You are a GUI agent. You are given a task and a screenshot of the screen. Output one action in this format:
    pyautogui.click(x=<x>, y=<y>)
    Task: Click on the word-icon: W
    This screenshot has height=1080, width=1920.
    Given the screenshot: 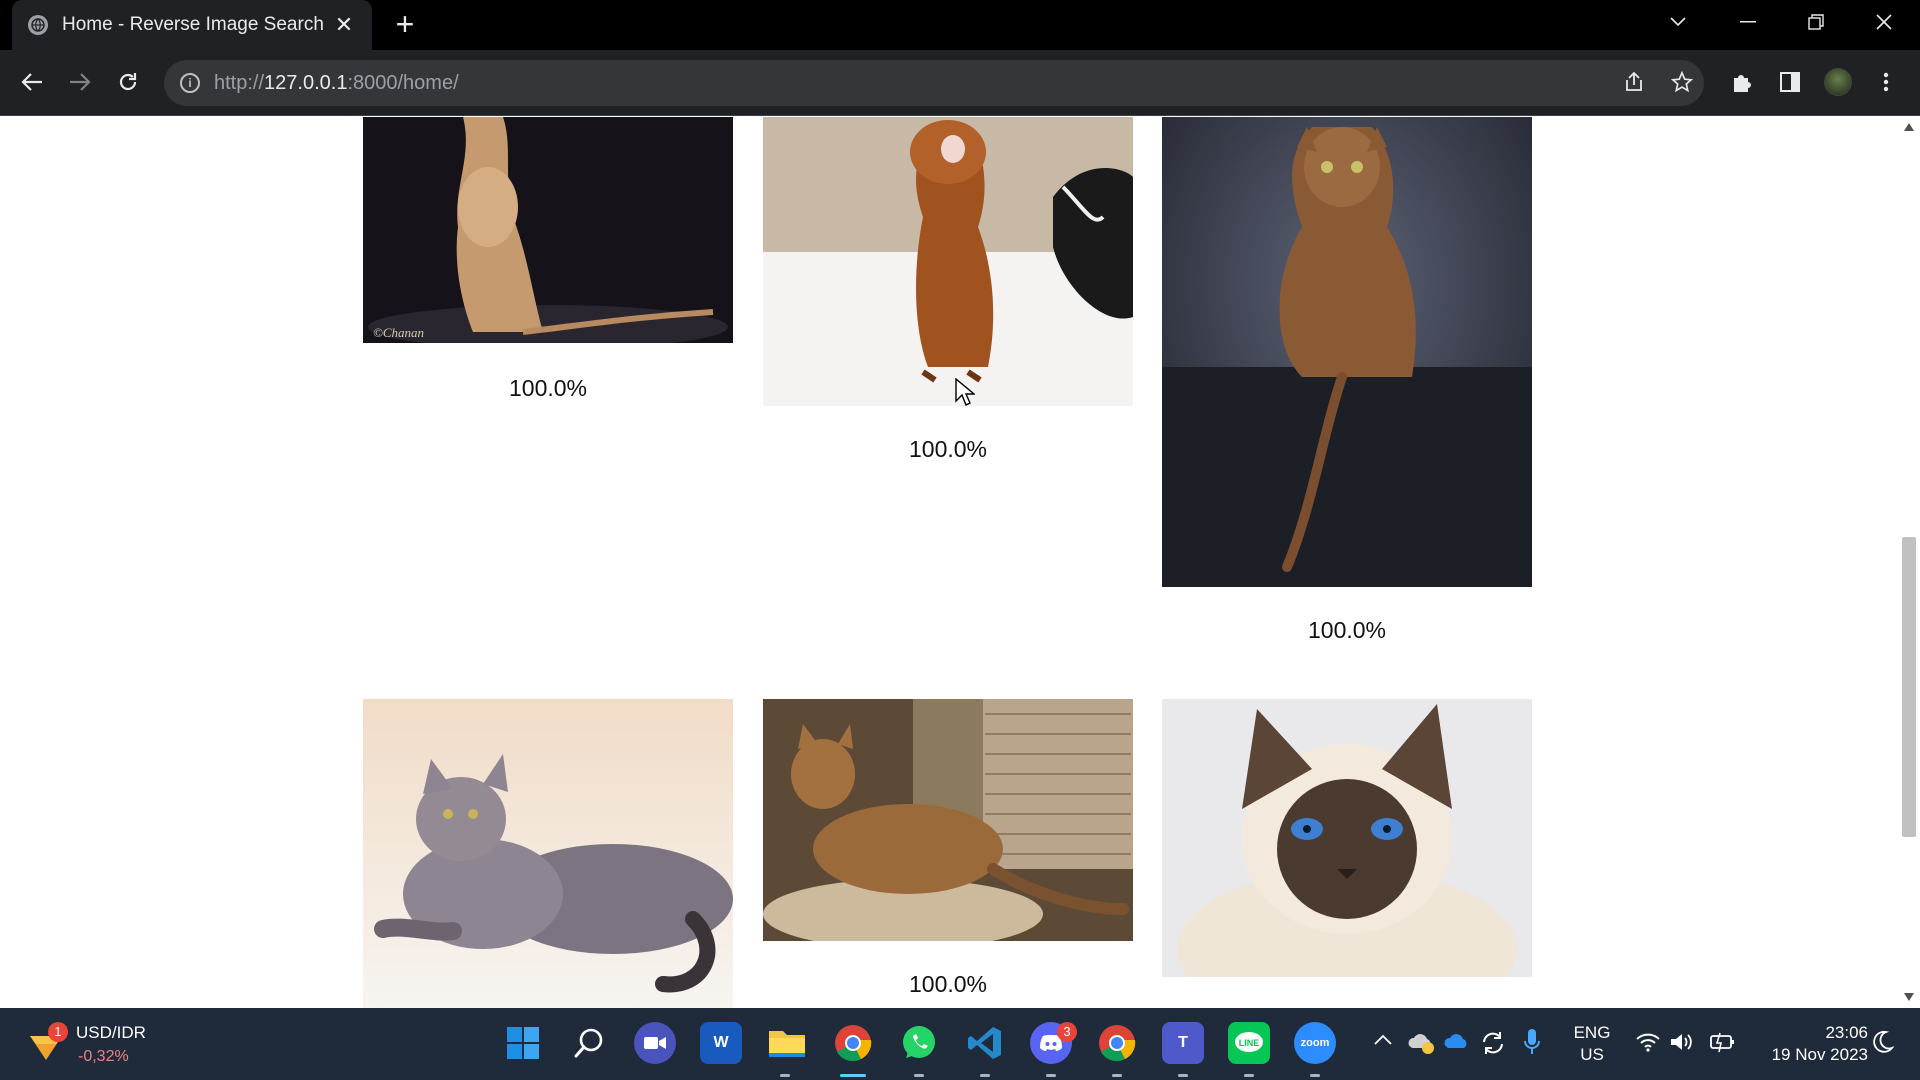 What is the action you would take?
    pyautogui.click(x=721, y=1043)
    